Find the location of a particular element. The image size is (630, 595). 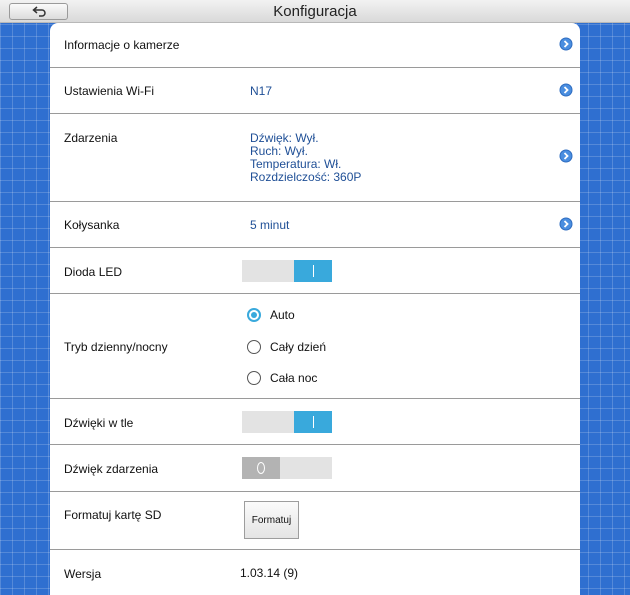

version-value: 1.03.14 (9) is located at coordinates (269, 573).